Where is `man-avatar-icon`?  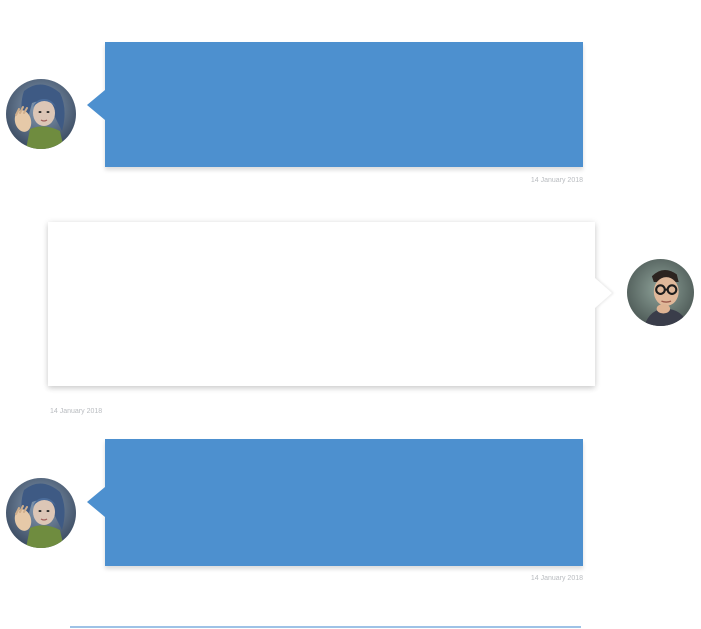 man-avatar-icon is located at coordinates (660, 292).